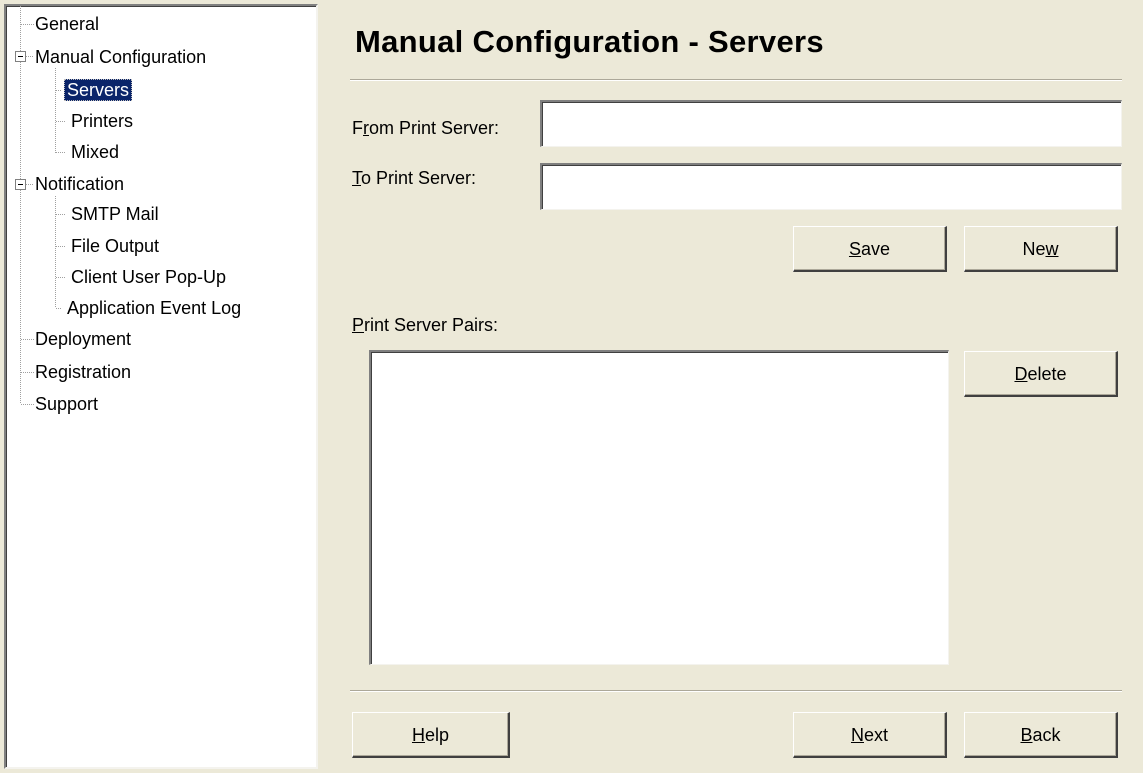 The image size is (1143, 773). What do you see at coordinates (870, 735) in the screenshot?
I see `next-button: Next` at bounding box center [870, 735].